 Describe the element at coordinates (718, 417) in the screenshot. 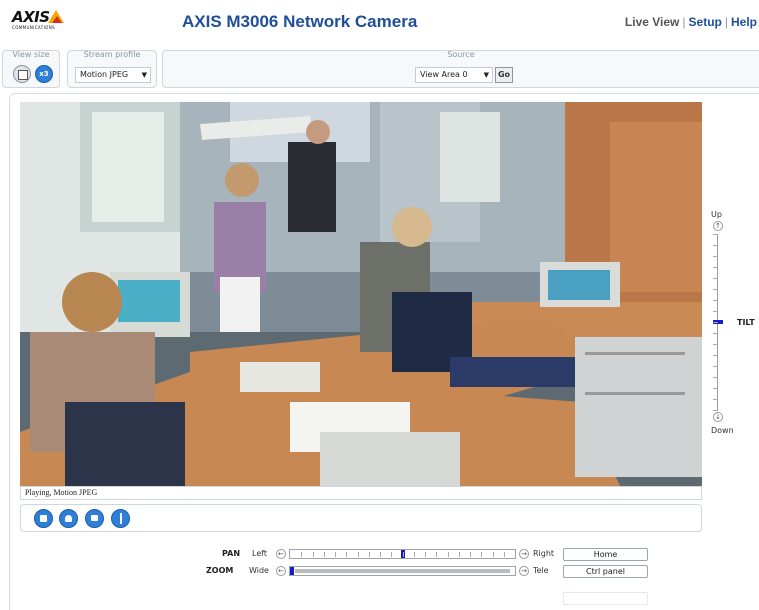

I see `tilt-down-arrow-icon: ↓` at that location.